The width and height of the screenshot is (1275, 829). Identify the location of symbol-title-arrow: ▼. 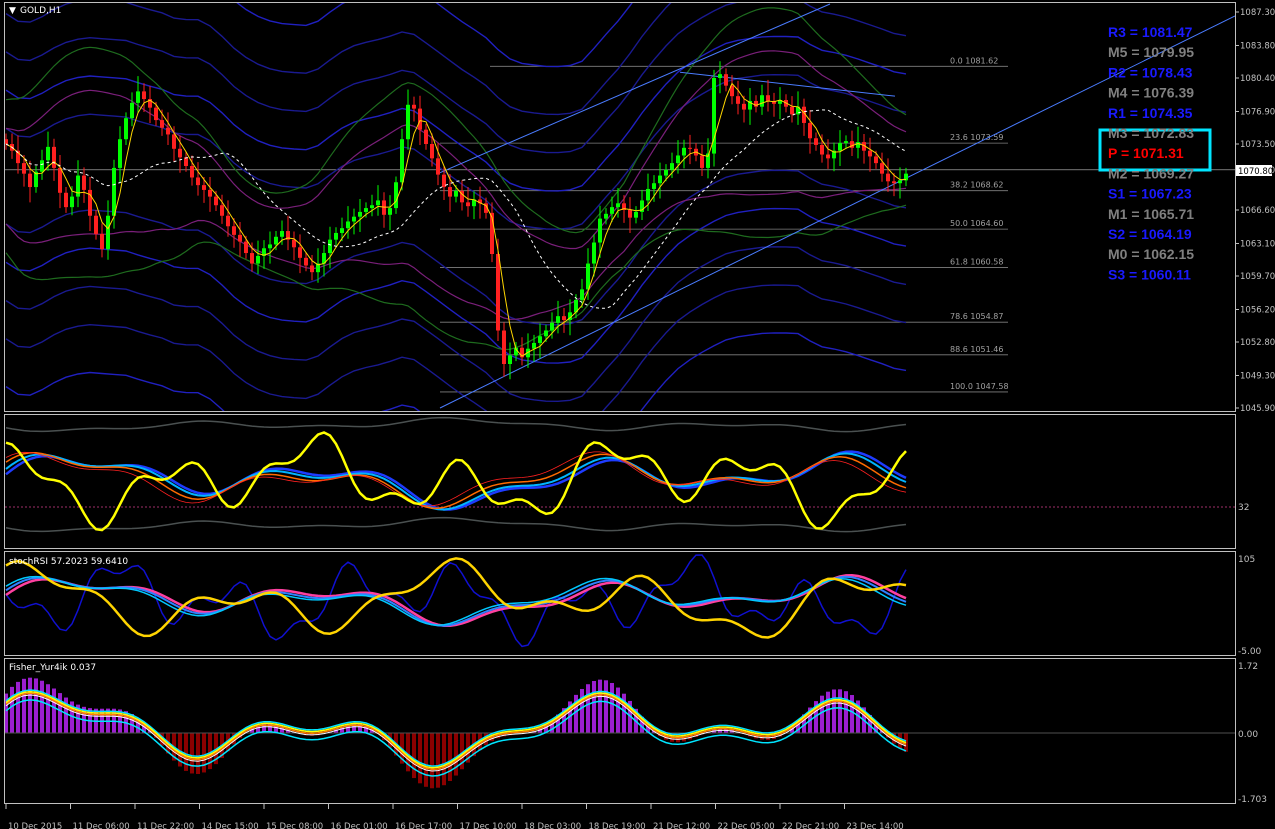
(12, 11).